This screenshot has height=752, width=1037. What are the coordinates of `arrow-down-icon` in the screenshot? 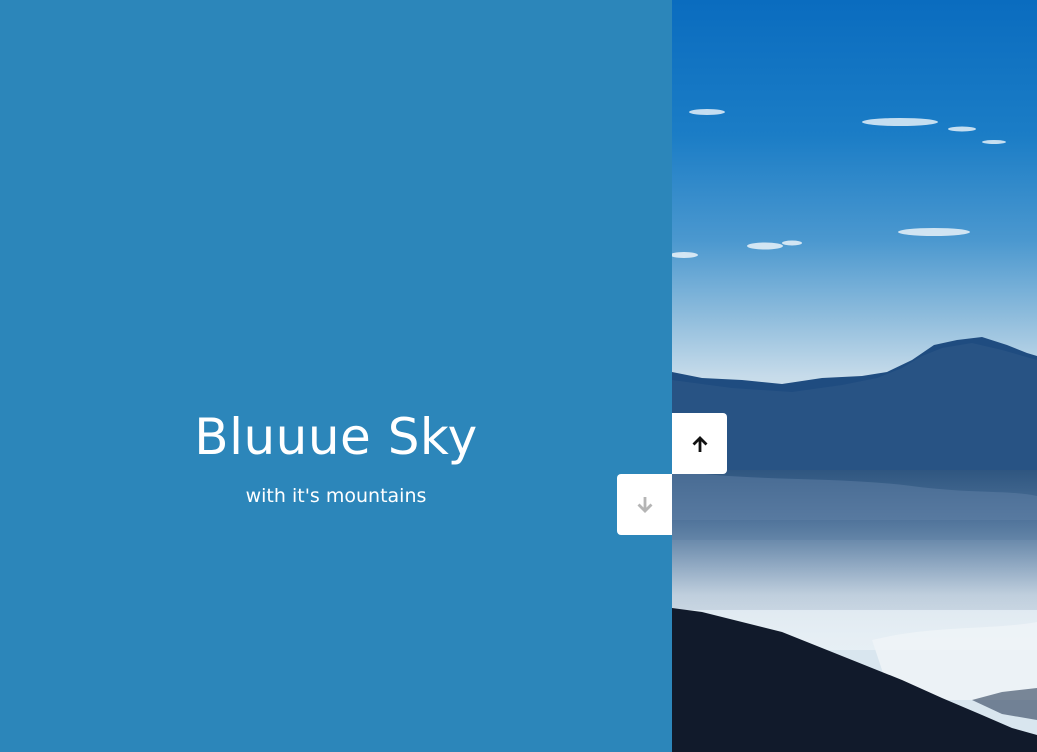 It's located at (644, 504).